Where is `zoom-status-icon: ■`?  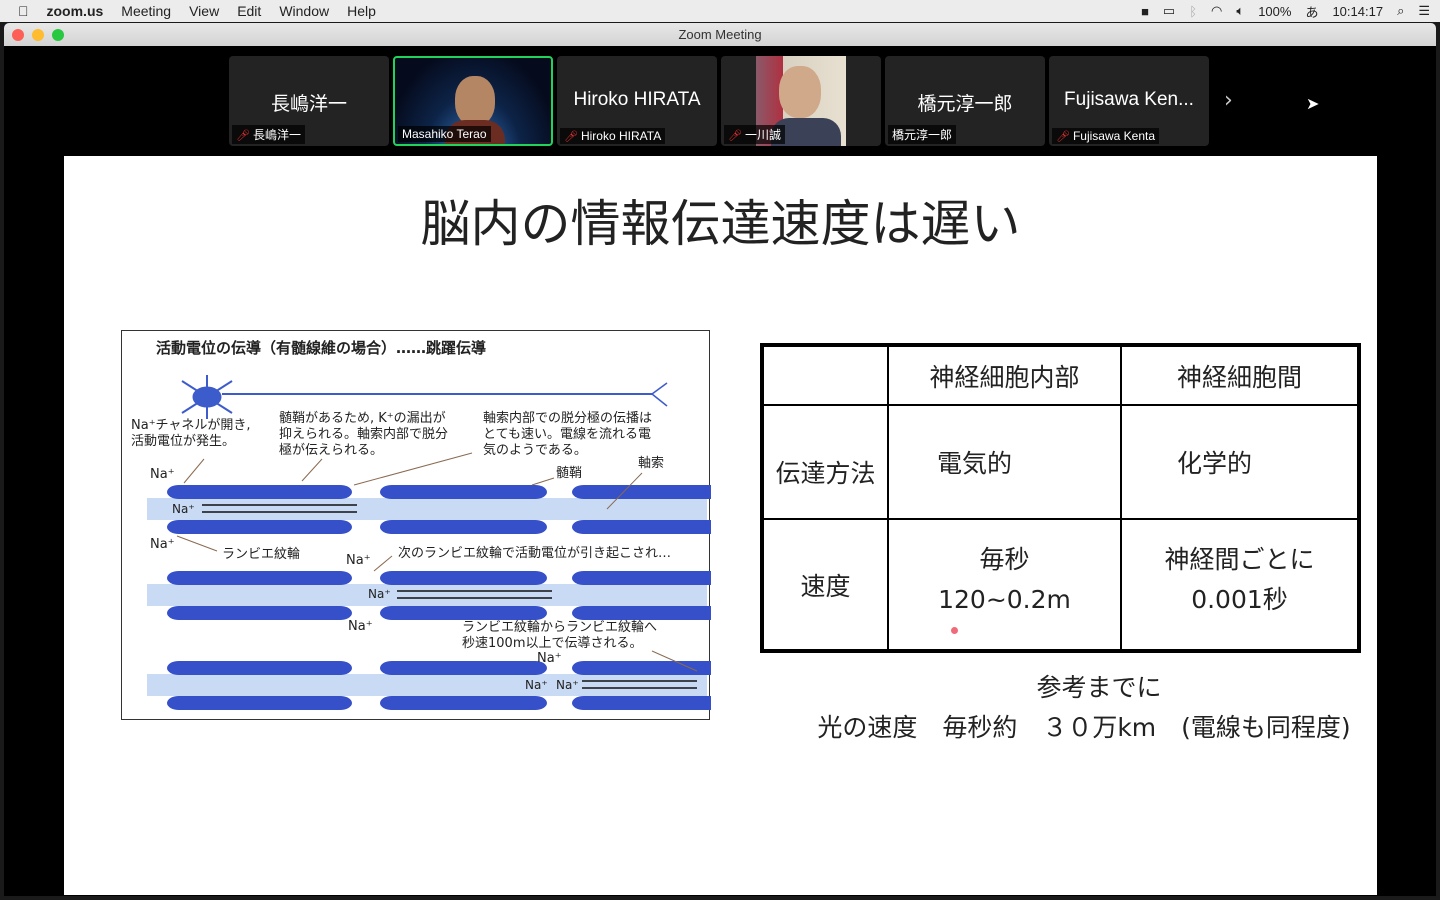 zoom-status-icon: ■ is located at coordinates (1145, 11).